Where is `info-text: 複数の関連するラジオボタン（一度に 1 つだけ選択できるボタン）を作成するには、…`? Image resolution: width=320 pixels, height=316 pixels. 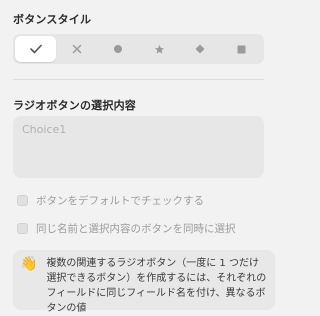 info-text: 複数の関連するラジオボタン（一度に 1 つだけ選択できるボタン）を作成するには、… is located at coordinates (156, 286).